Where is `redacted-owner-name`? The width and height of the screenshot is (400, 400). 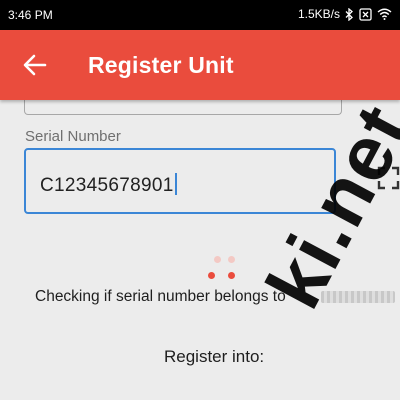 redacted-owner-name is located at coordinates (358, 297).